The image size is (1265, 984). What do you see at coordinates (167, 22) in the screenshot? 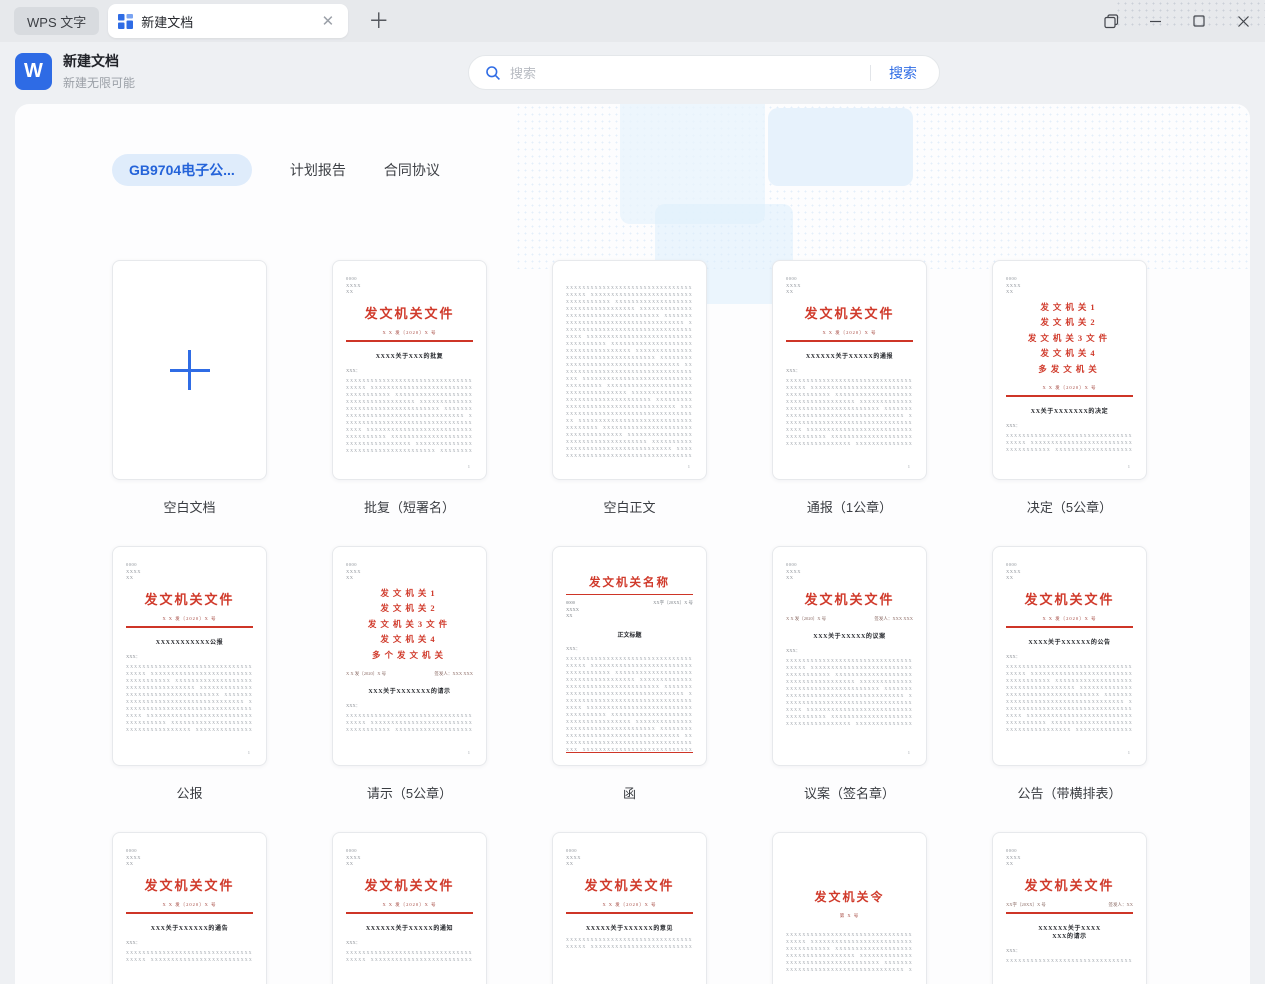
I see `document-tab-label: 新建文档` at bounding box center [167, 22].